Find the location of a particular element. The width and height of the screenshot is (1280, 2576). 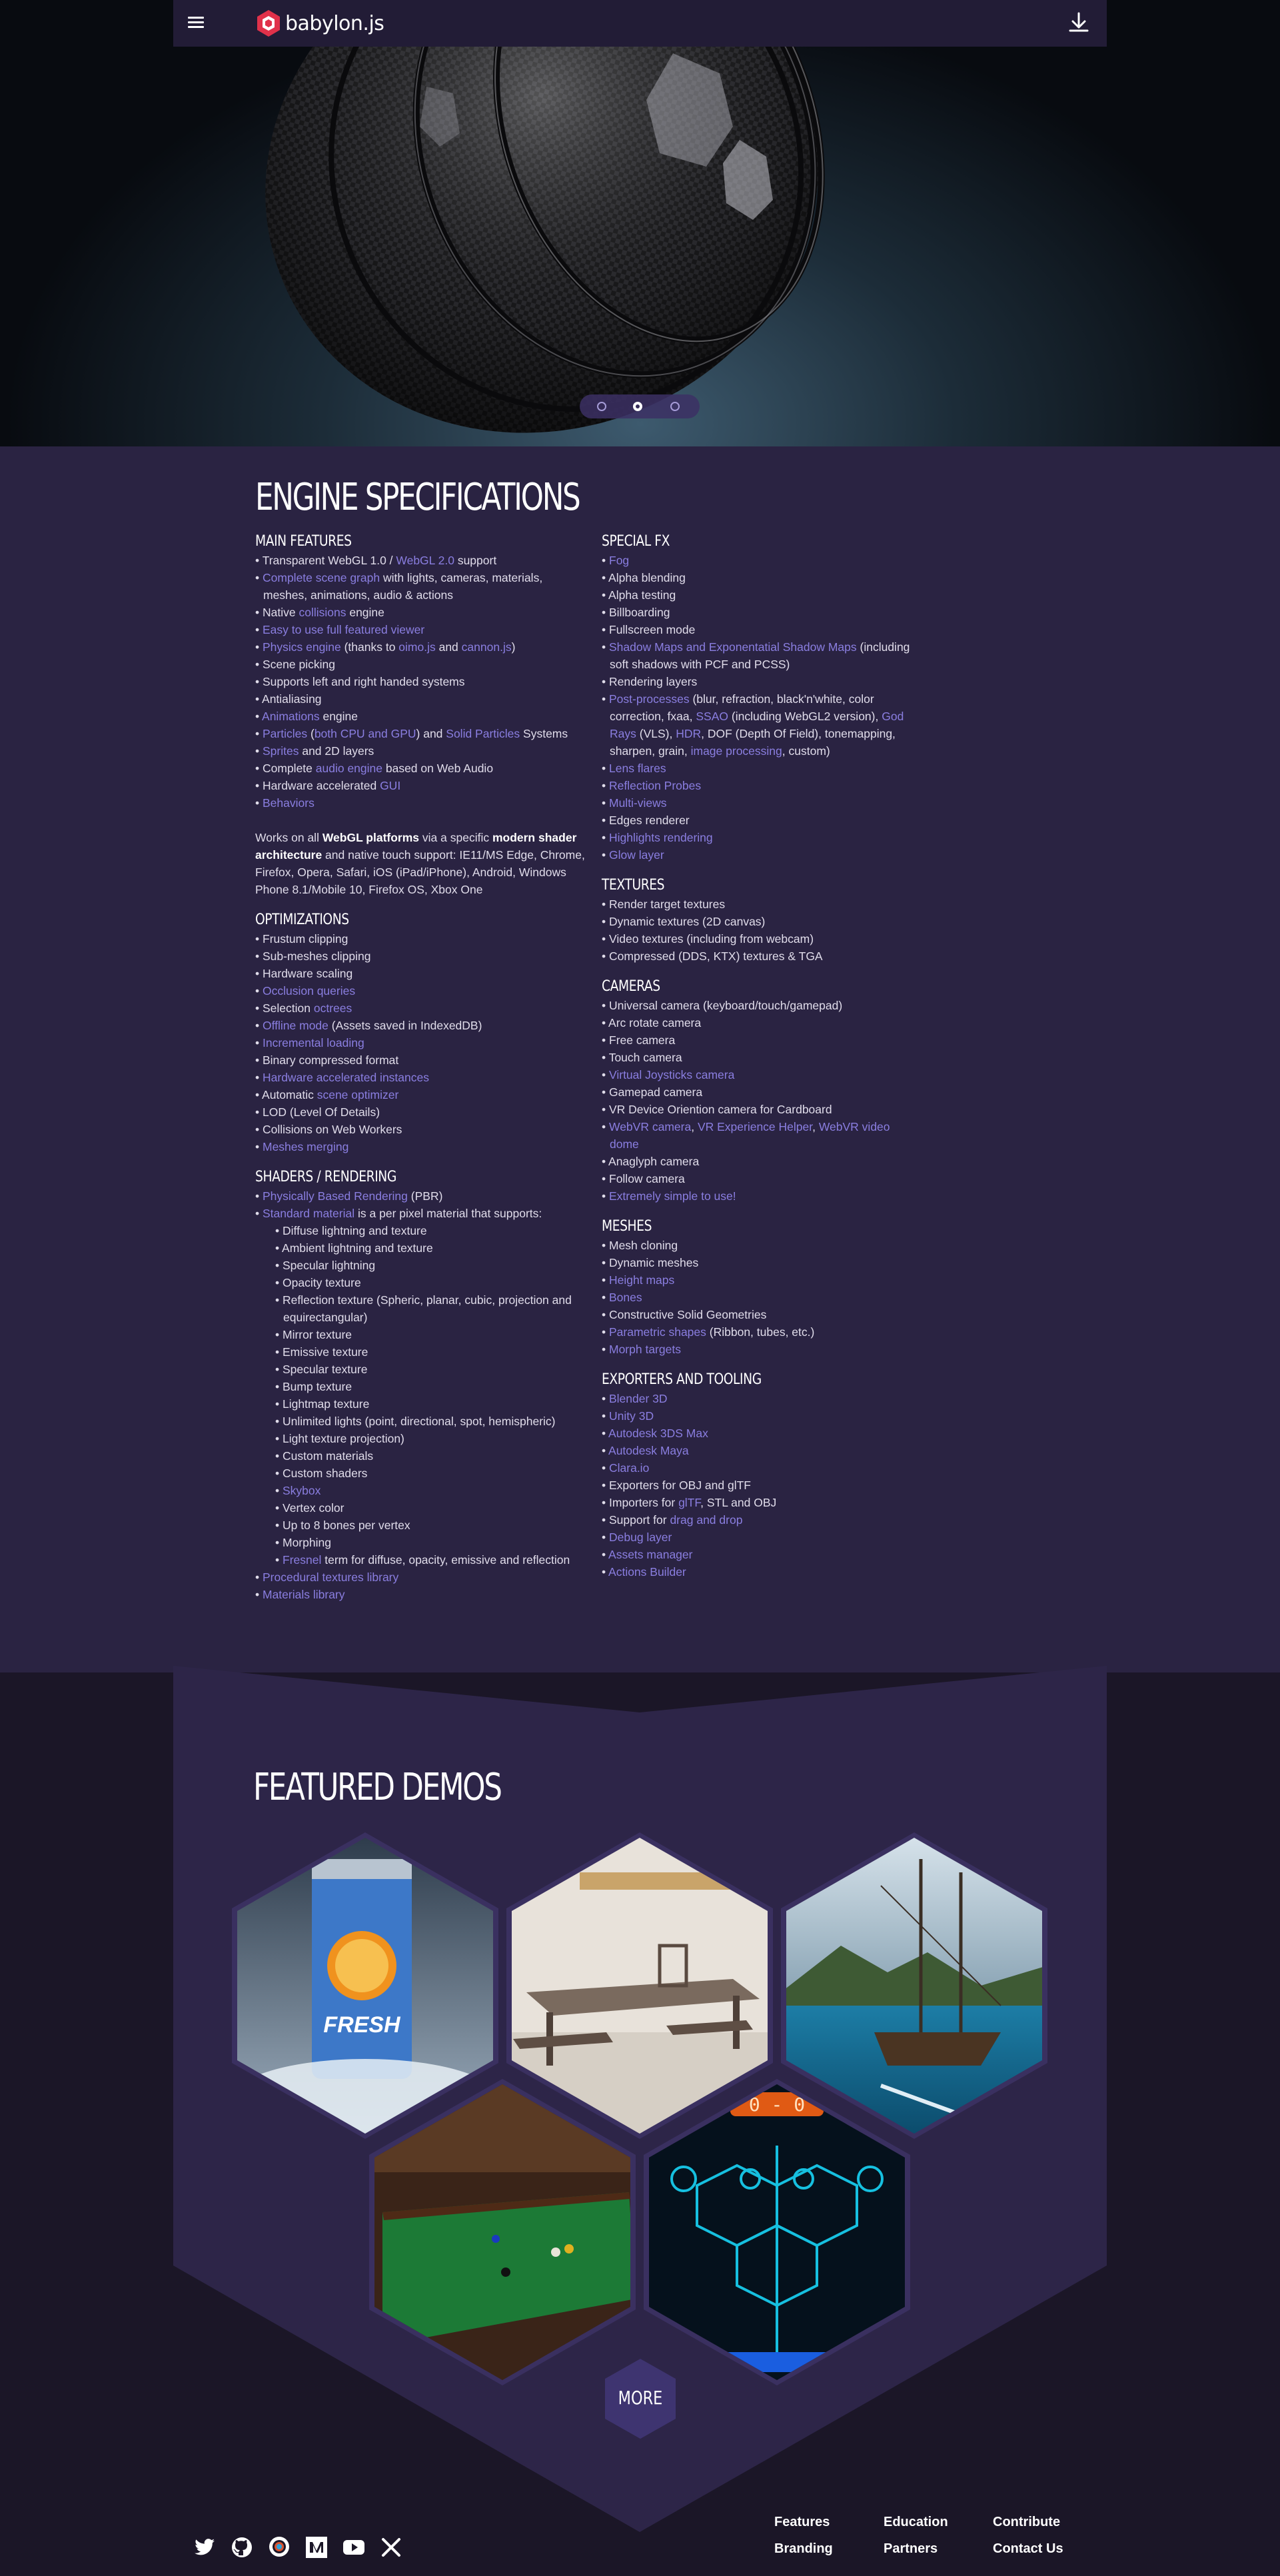

feature-link: VR Experience Helper is located at coordinates (755, 1127).